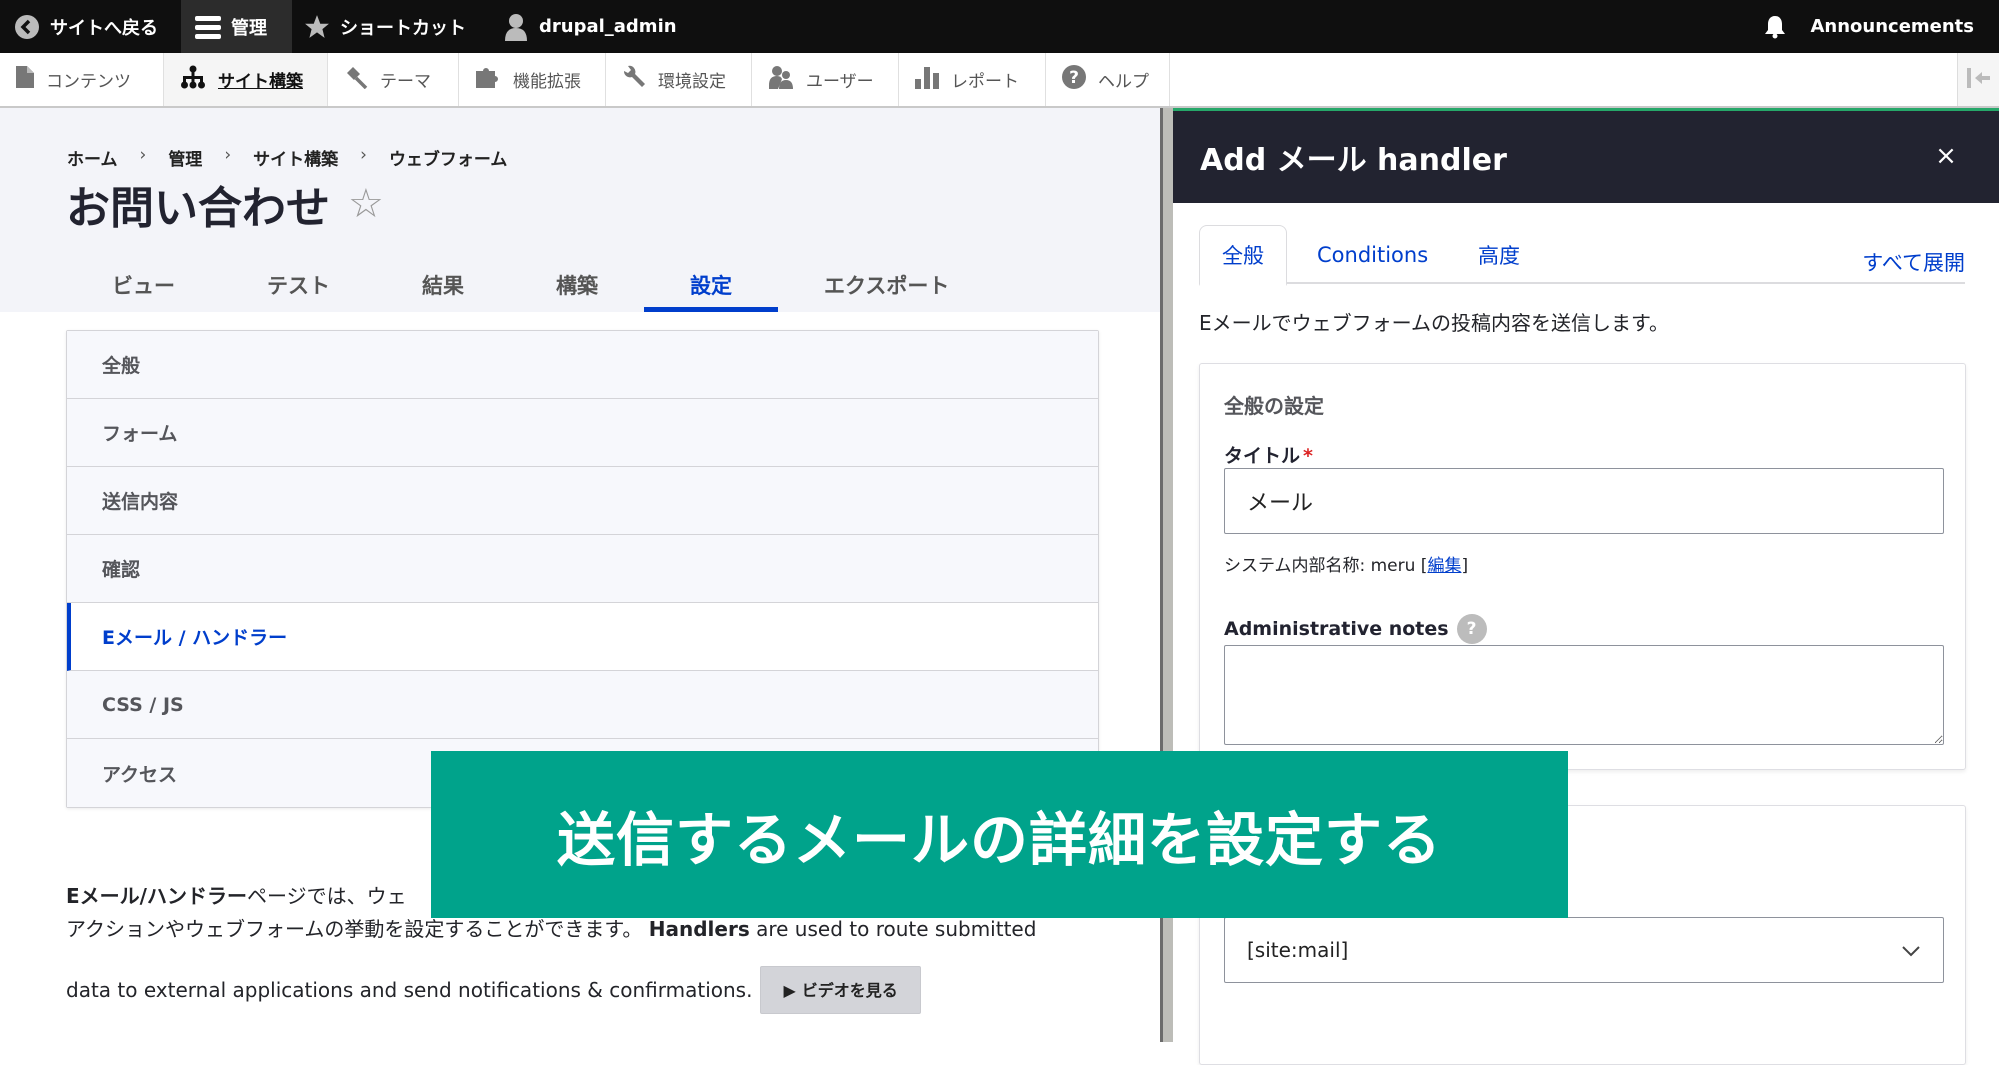 Image resolution: width=1999 pixels, height=1065 pixels. I want to click on dialog-tab-general: 全般, so click(1243, 255).